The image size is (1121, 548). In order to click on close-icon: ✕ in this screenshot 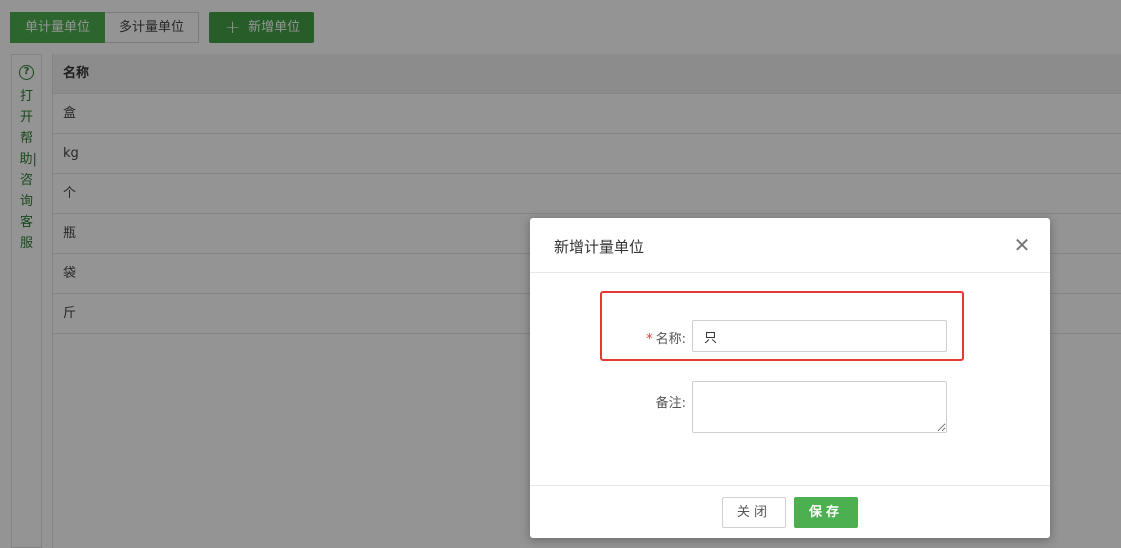, I will do `click(1022, 245)`.